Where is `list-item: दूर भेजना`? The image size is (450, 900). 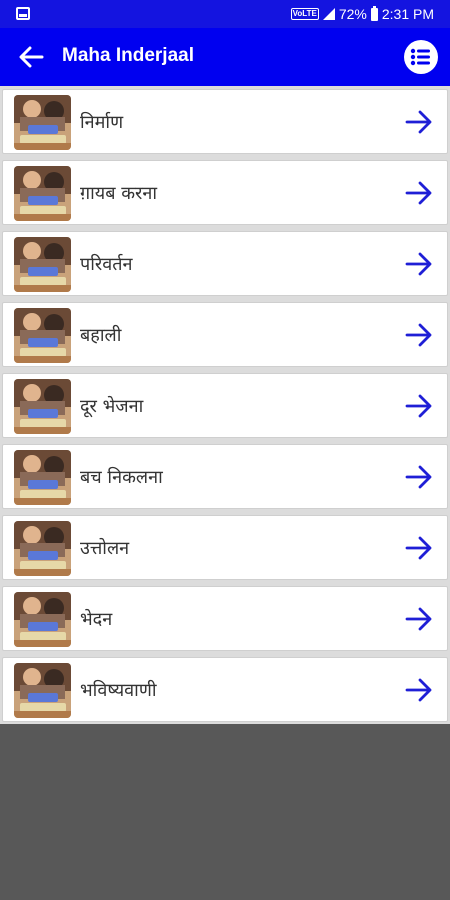 list-item: दूर भेजना is located at coordinates (225, 405).